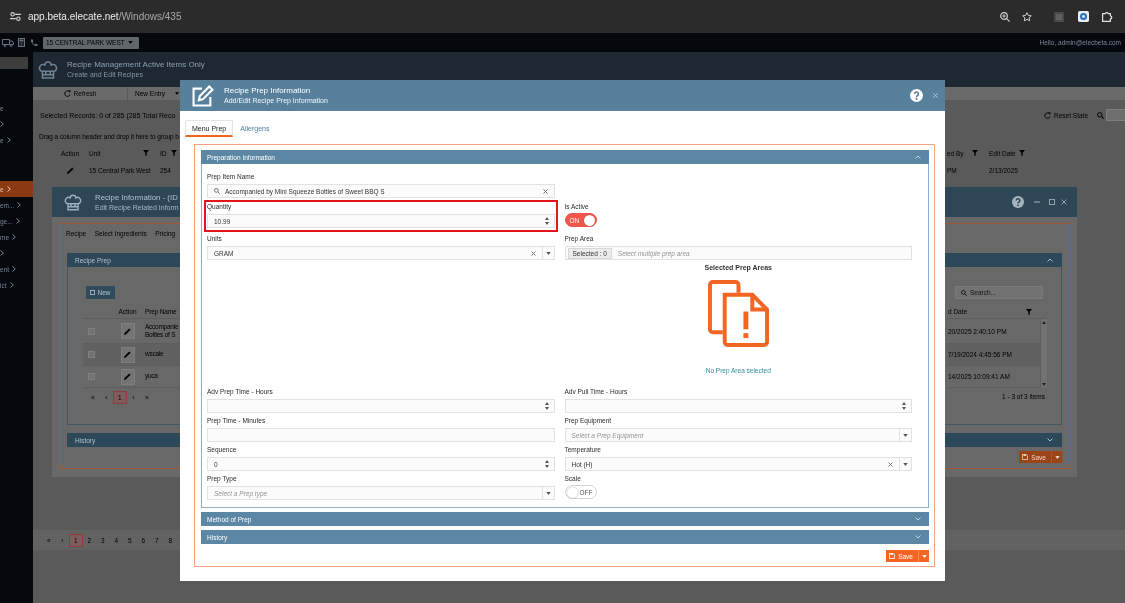 Image resolution: width=1125 pixels, height=603 pixels. I want to click on add-icon, so click(93, 292).